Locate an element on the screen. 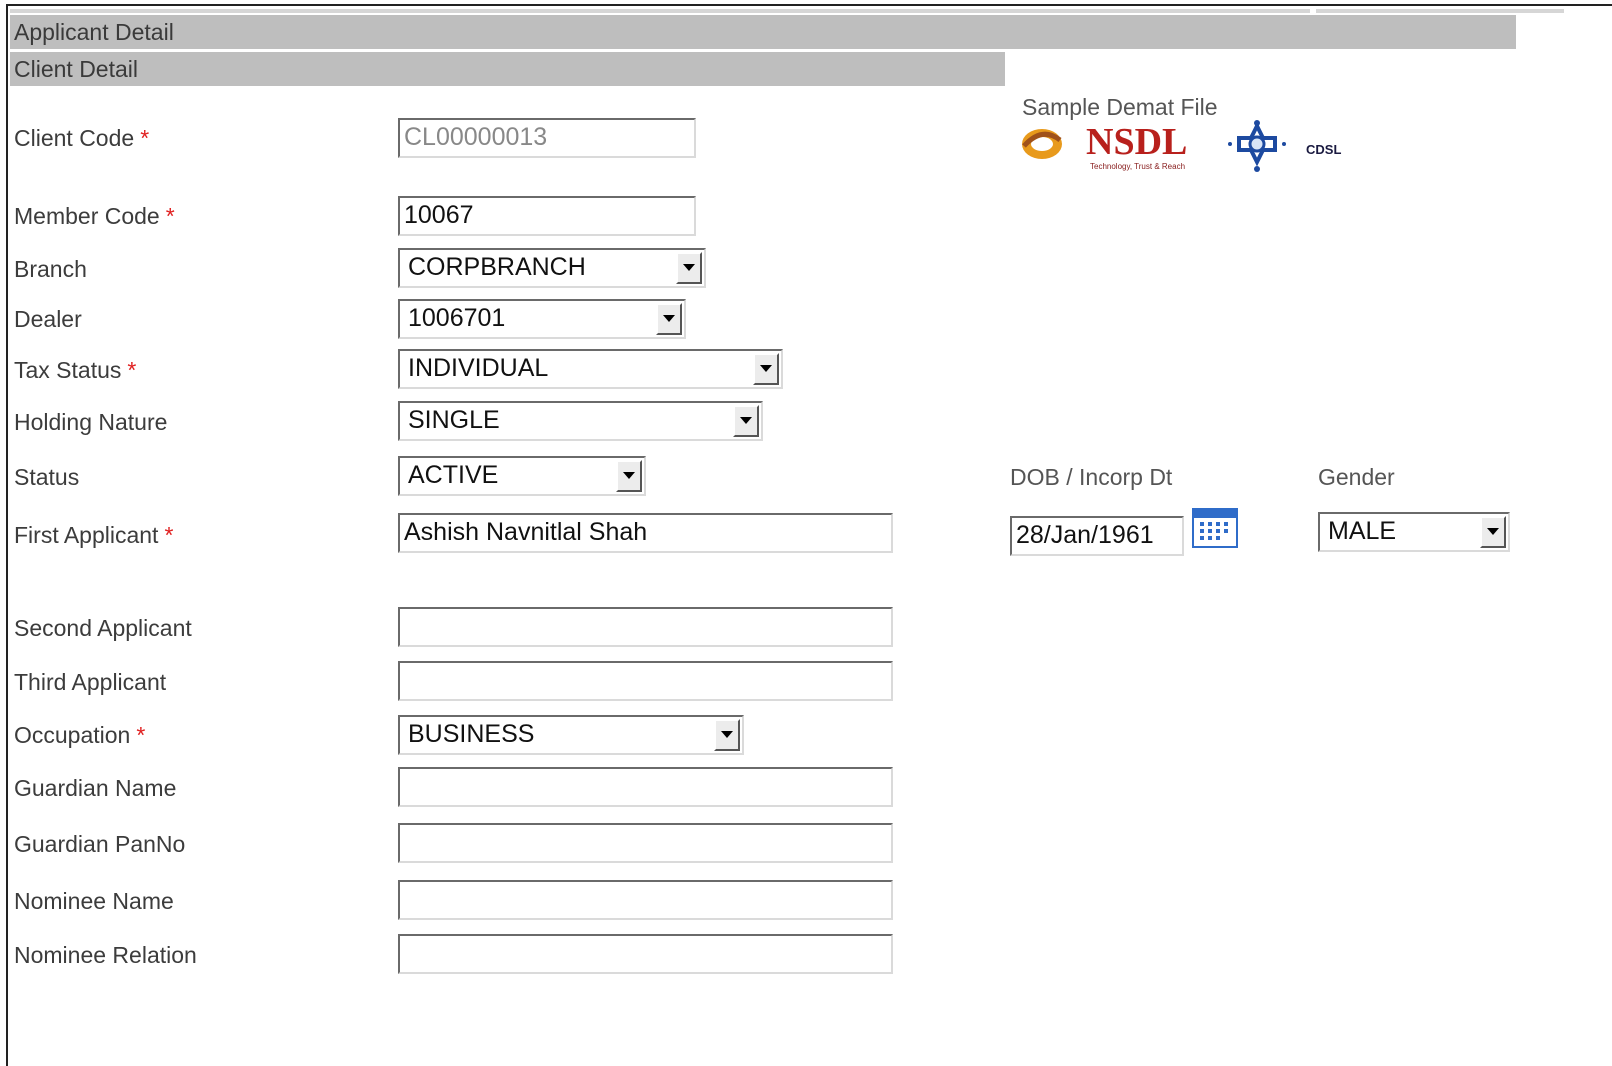 This screenshot has width=1612, height=1066. nsdl-tagline: Technology, Trust & Reach is located at coordinates (1138, 166).